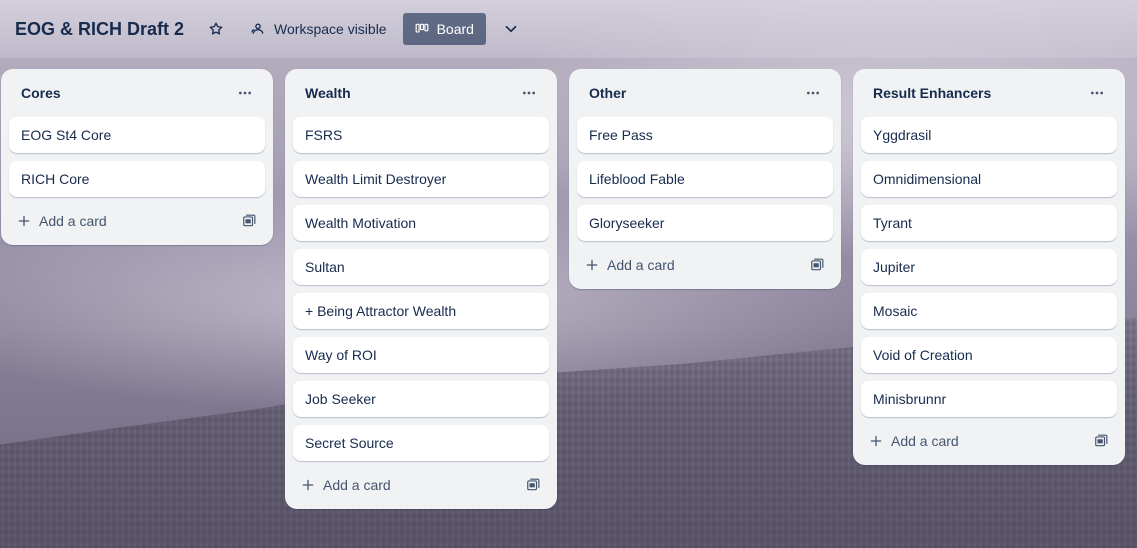 The image size is (1137, 548). I want to click on board-view-button: Board, so click(444, 29).